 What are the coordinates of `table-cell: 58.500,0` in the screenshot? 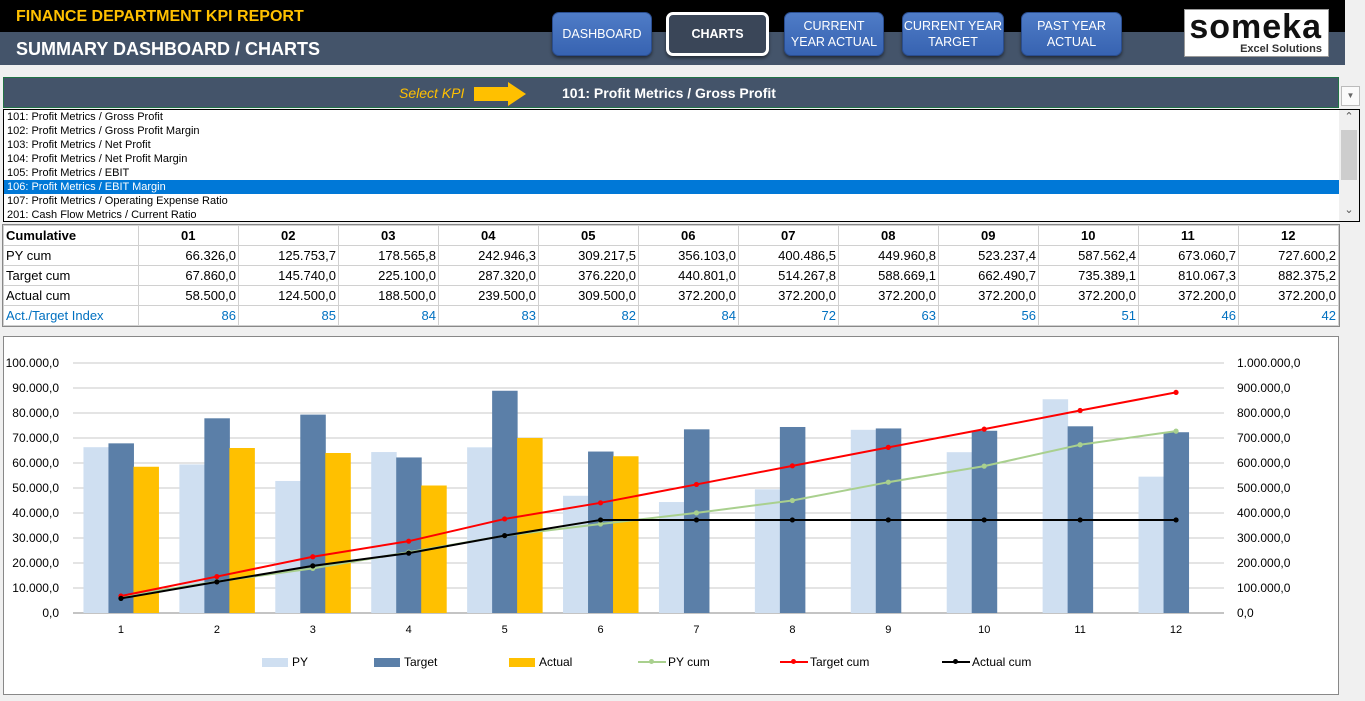 It's located at (188, 295).